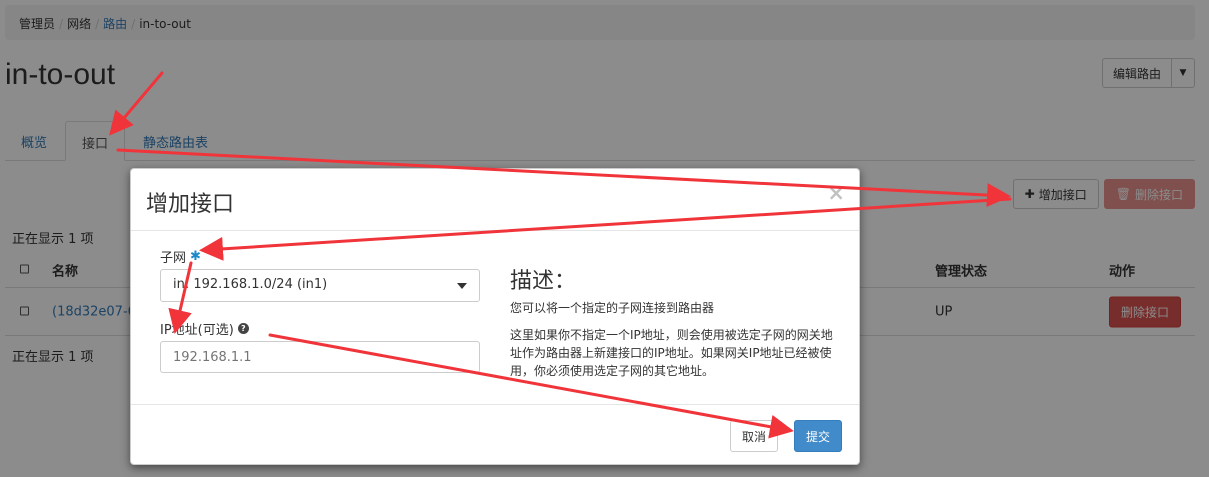  I want to click on submit-button: 提交, so click(818, 436).